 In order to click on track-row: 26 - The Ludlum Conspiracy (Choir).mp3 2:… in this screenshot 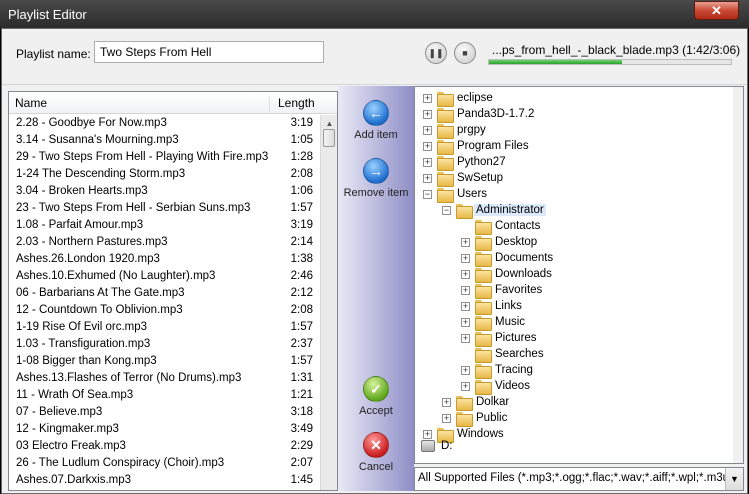, I will do `click(164, 463)`.